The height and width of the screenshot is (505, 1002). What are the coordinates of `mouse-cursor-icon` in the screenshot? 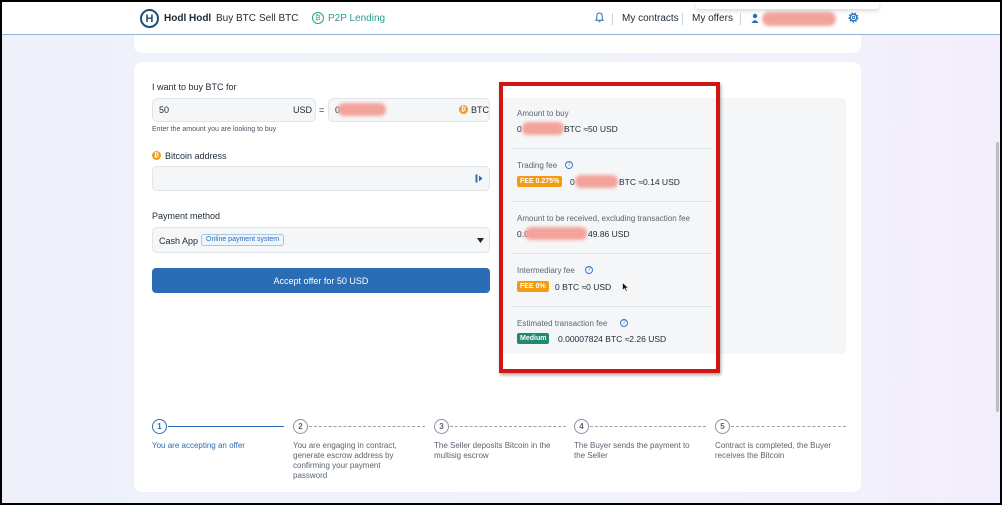 It's located at (625, 287).